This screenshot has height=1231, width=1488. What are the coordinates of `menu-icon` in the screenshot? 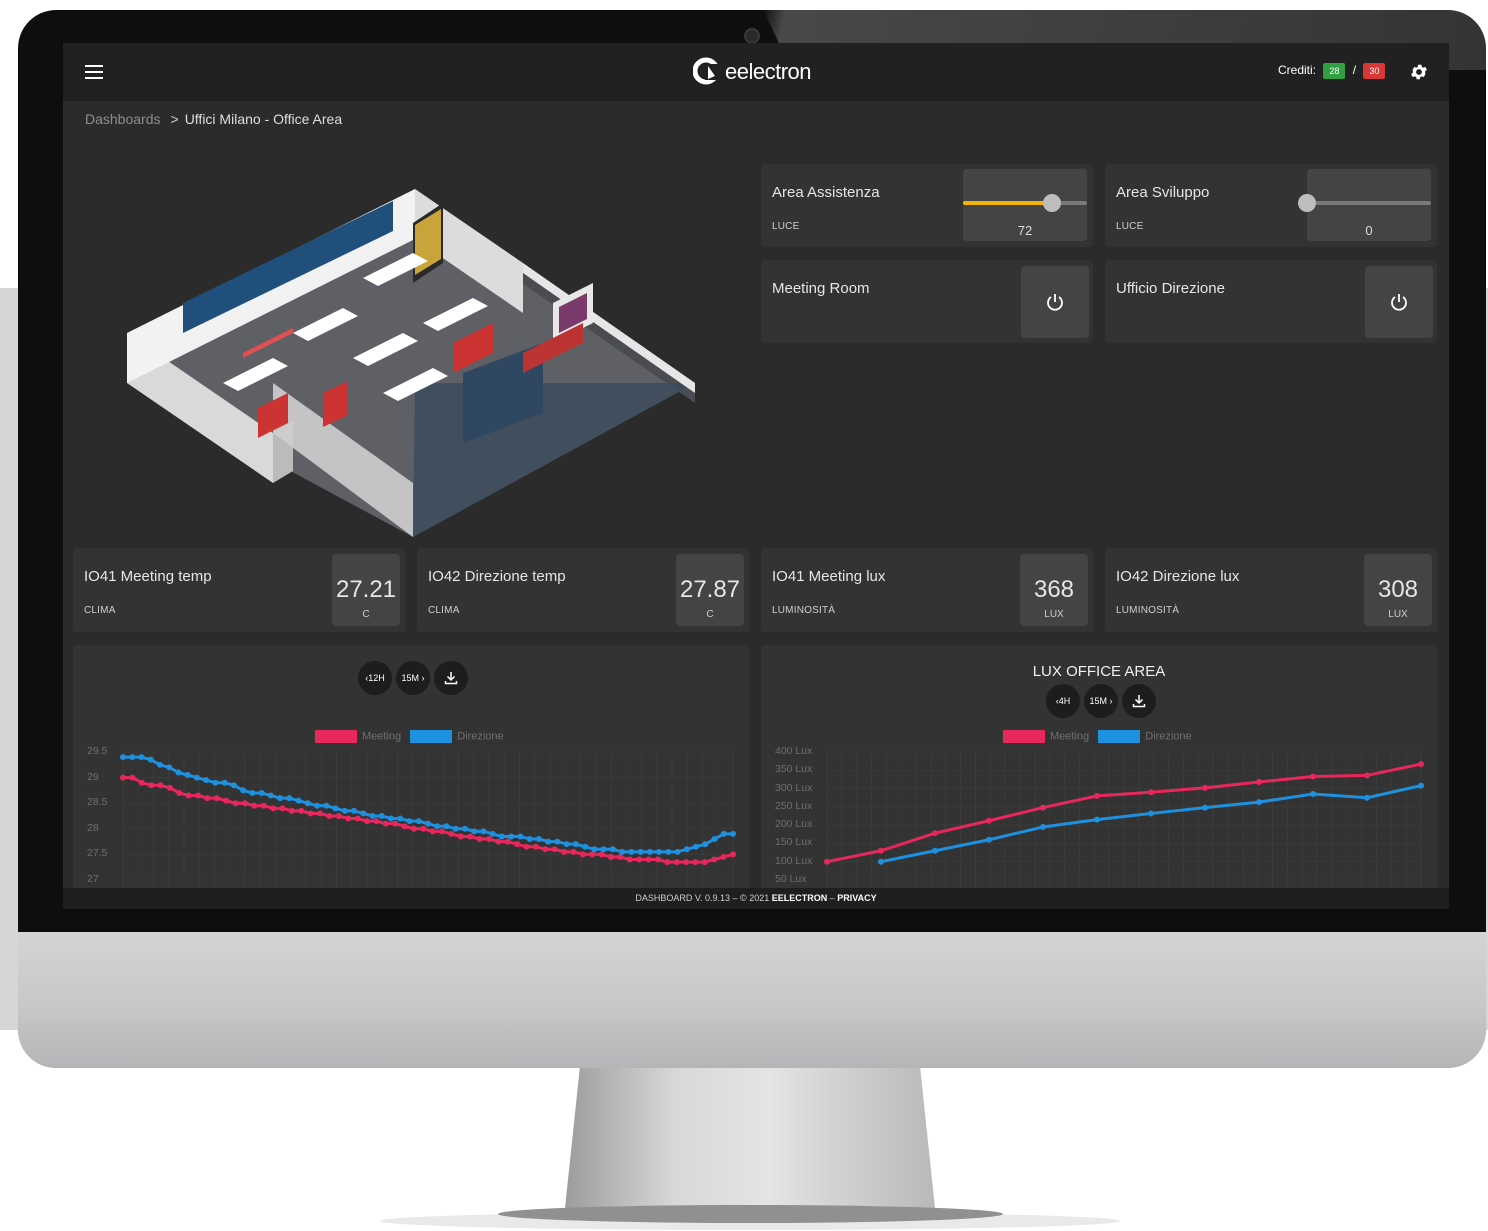 It's located at (94, 72).